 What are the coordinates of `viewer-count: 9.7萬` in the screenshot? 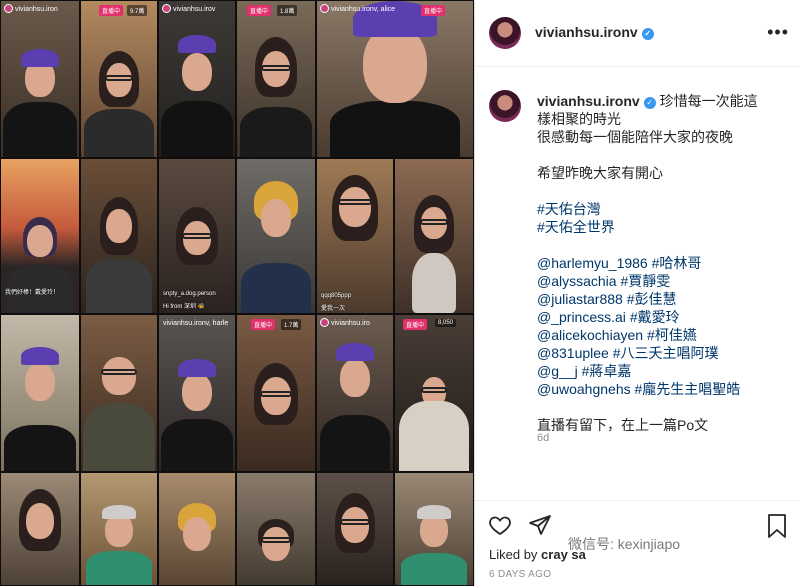 It's located at (137, 10).